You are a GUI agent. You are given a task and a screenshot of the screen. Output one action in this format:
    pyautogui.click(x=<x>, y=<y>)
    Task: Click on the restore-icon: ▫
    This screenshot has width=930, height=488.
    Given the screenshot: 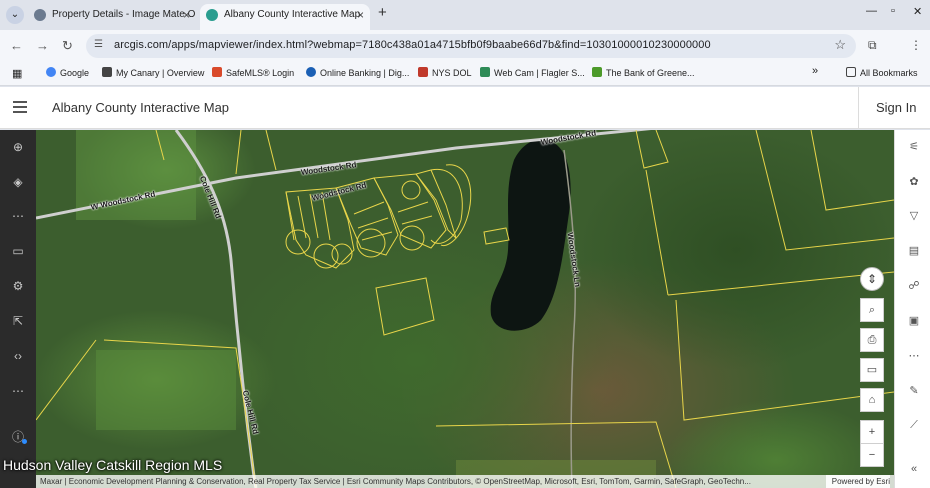 What is the action you would take?
    pyautogui.click(x=893, y=11)
    